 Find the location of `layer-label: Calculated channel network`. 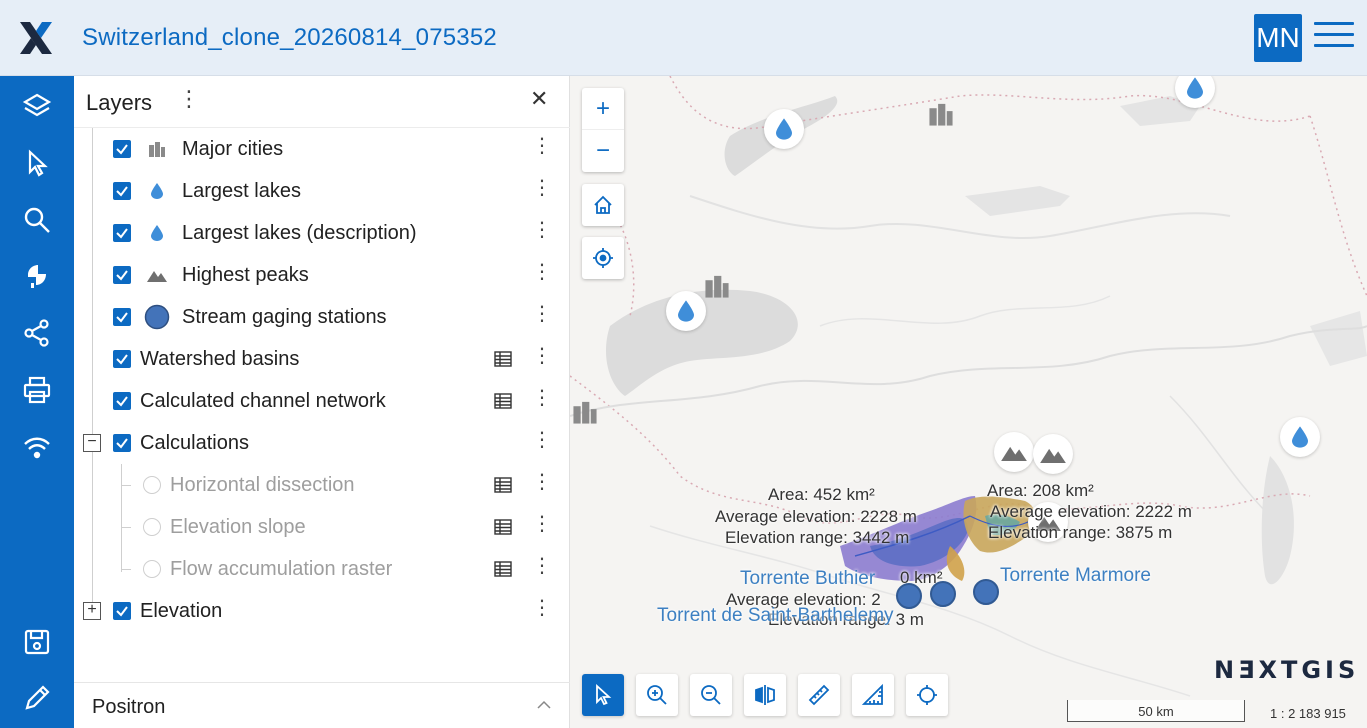

layer-label: Calculated channel network is located at coordinates (263, 401).